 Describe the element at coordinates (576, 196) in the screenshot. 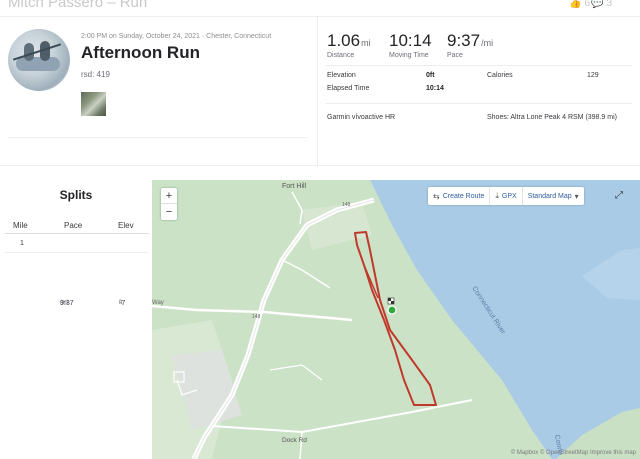

I see `caret-down-icon: ▾` at that location.